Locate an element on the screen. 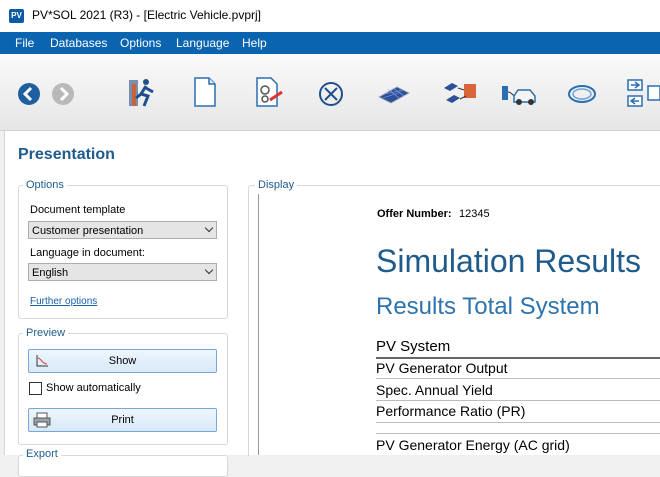 The image size is (660, 477). settings-document-icon is located at coordinates (269, 93).